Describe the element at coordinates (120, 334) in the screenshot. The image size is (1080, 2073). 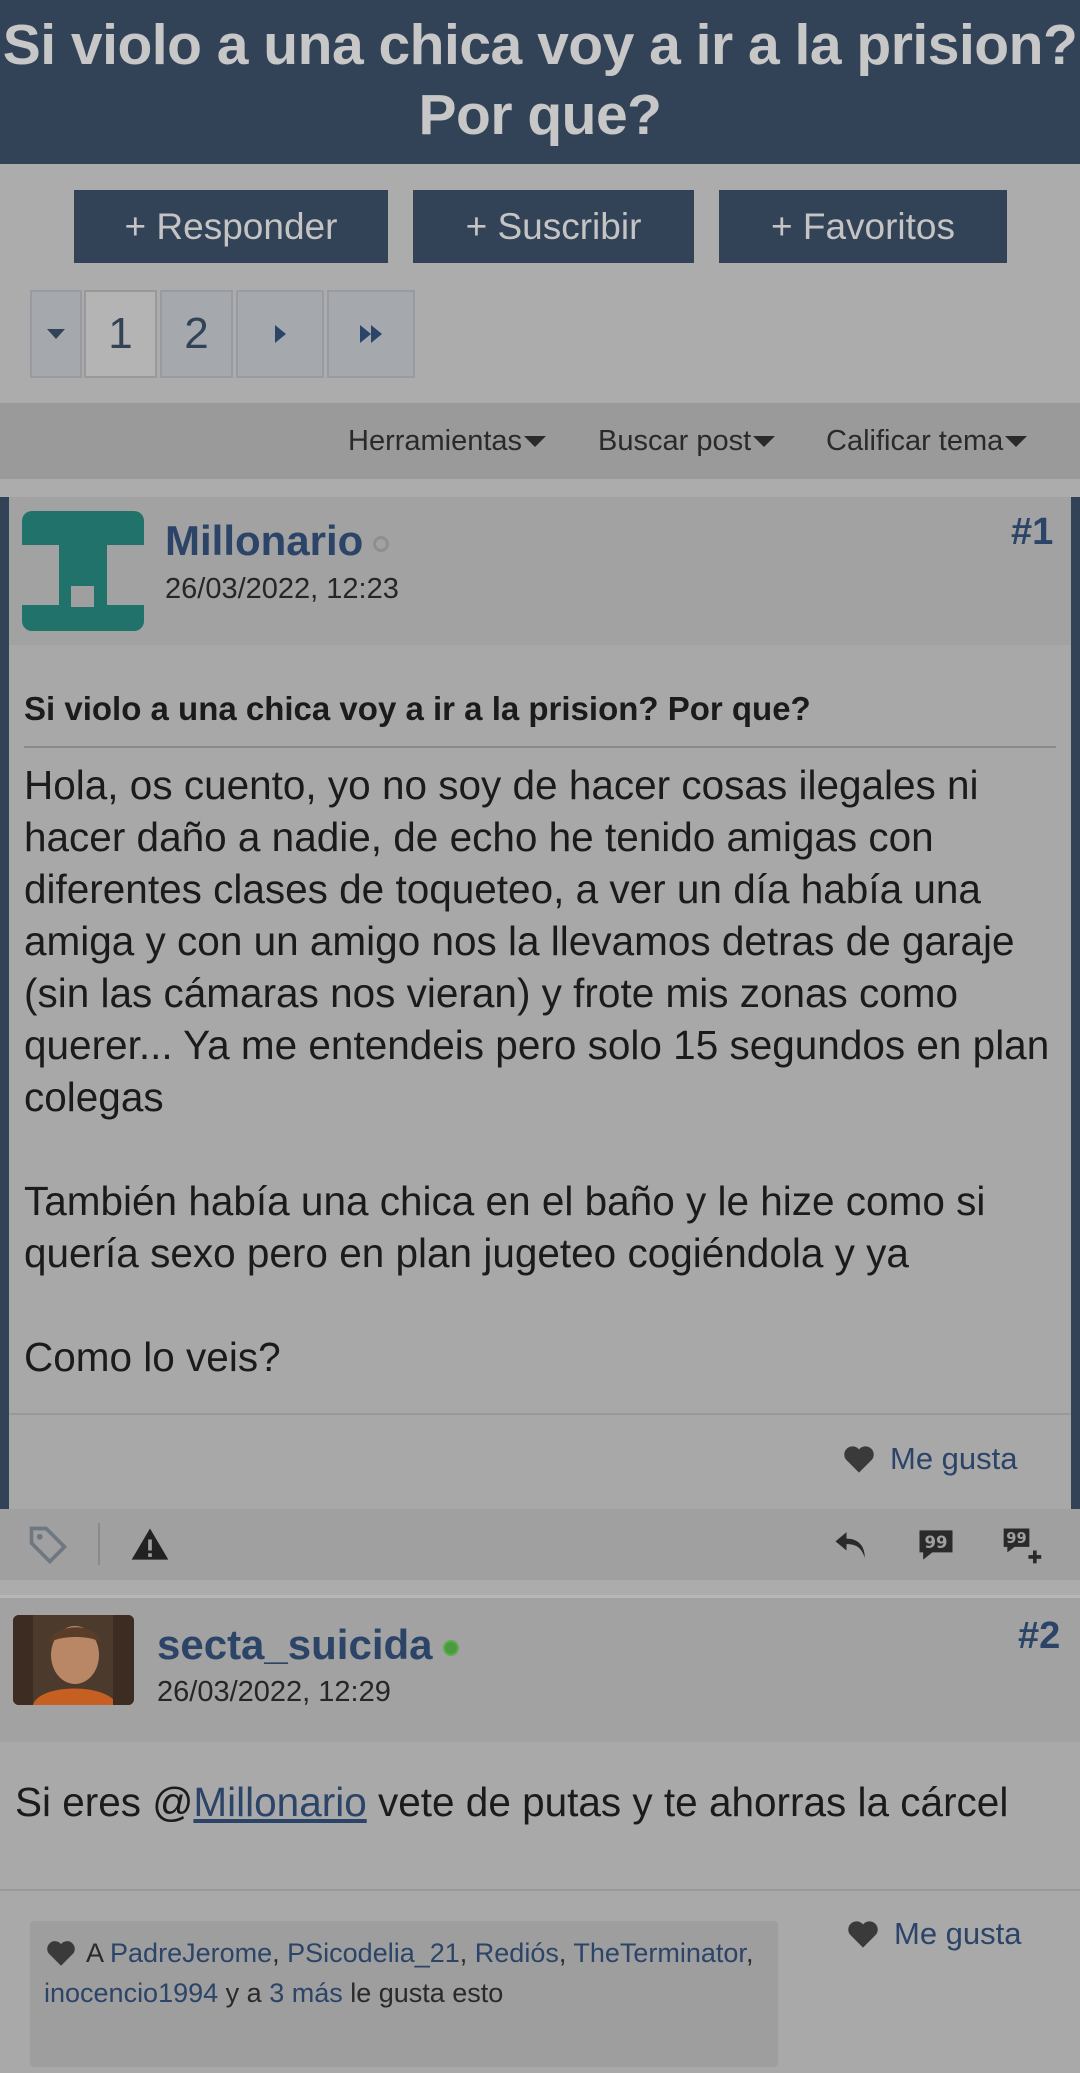
I see `page-1-button: 1` at that location.